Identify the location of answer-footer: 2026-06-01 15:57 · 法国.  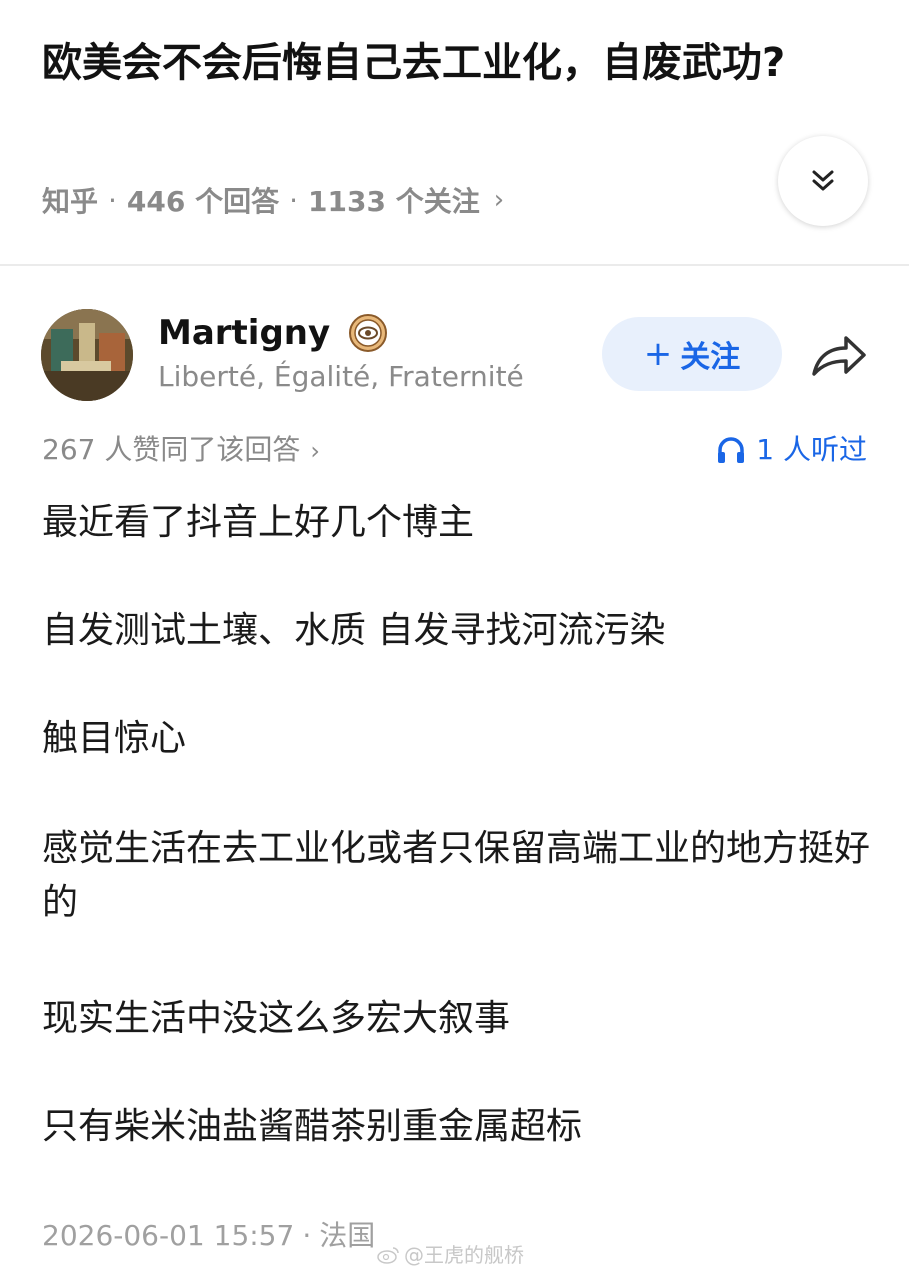
(208, 1236).